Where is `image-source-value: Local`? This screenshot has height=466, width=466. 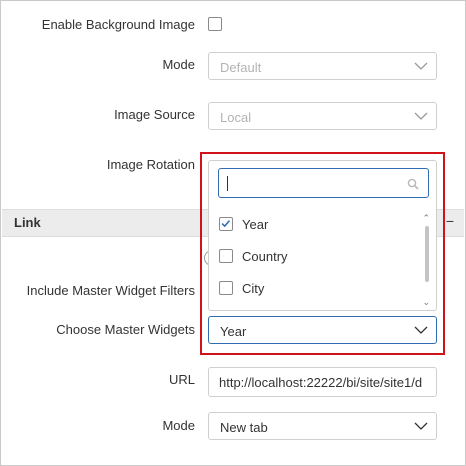 image-source-value: Local is located at coordinates (236, 117).